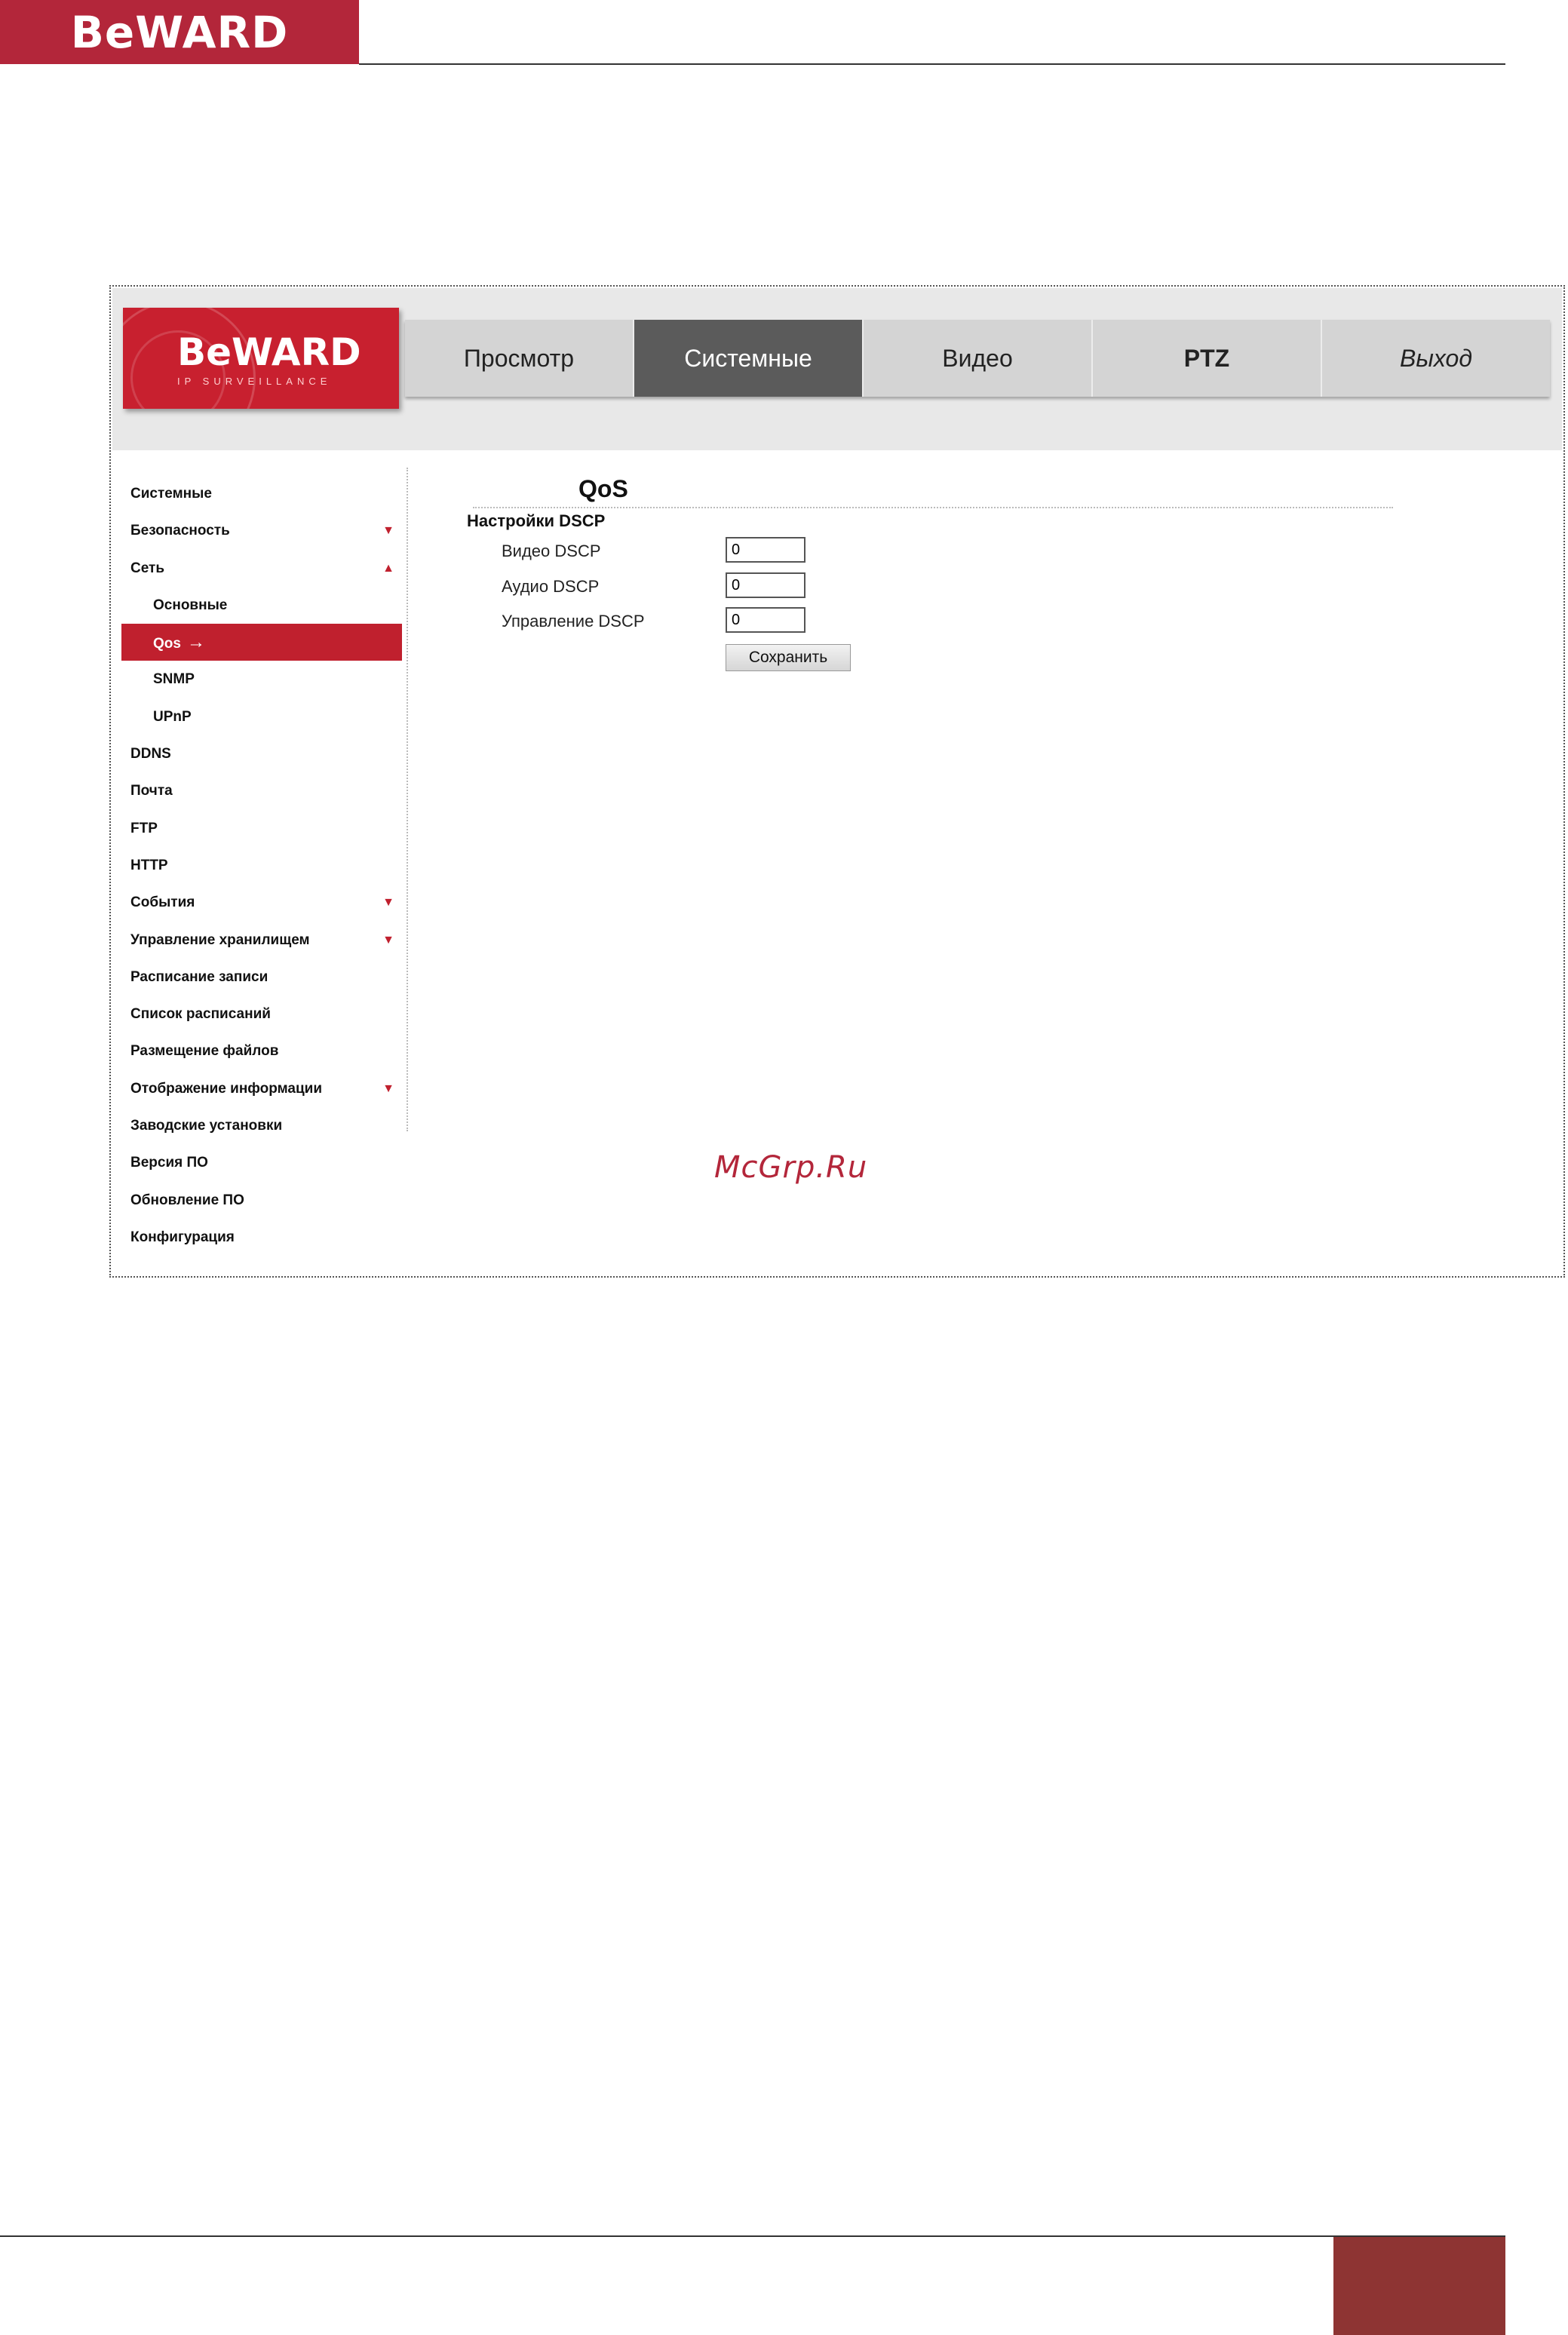  I want to click on page-logo-text: BeWARD, so click(179, 32).